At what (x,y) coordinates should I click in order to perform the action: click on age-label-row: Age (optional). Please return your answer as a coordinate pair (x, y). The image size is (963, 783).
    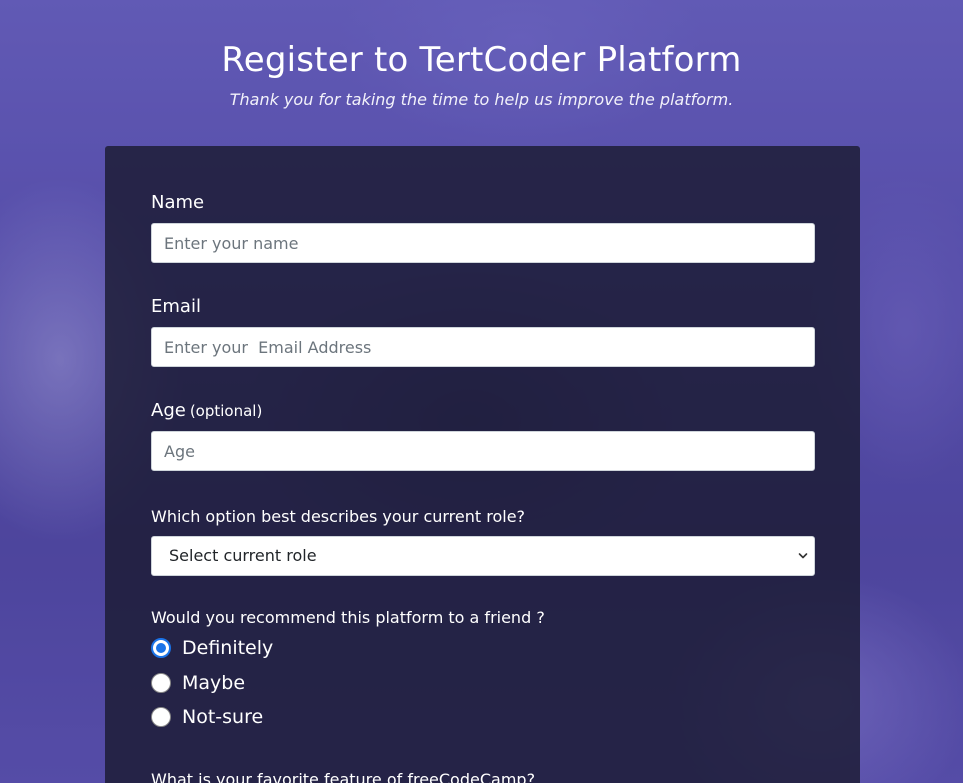
    Looking at the image, I should click on (483, 410).